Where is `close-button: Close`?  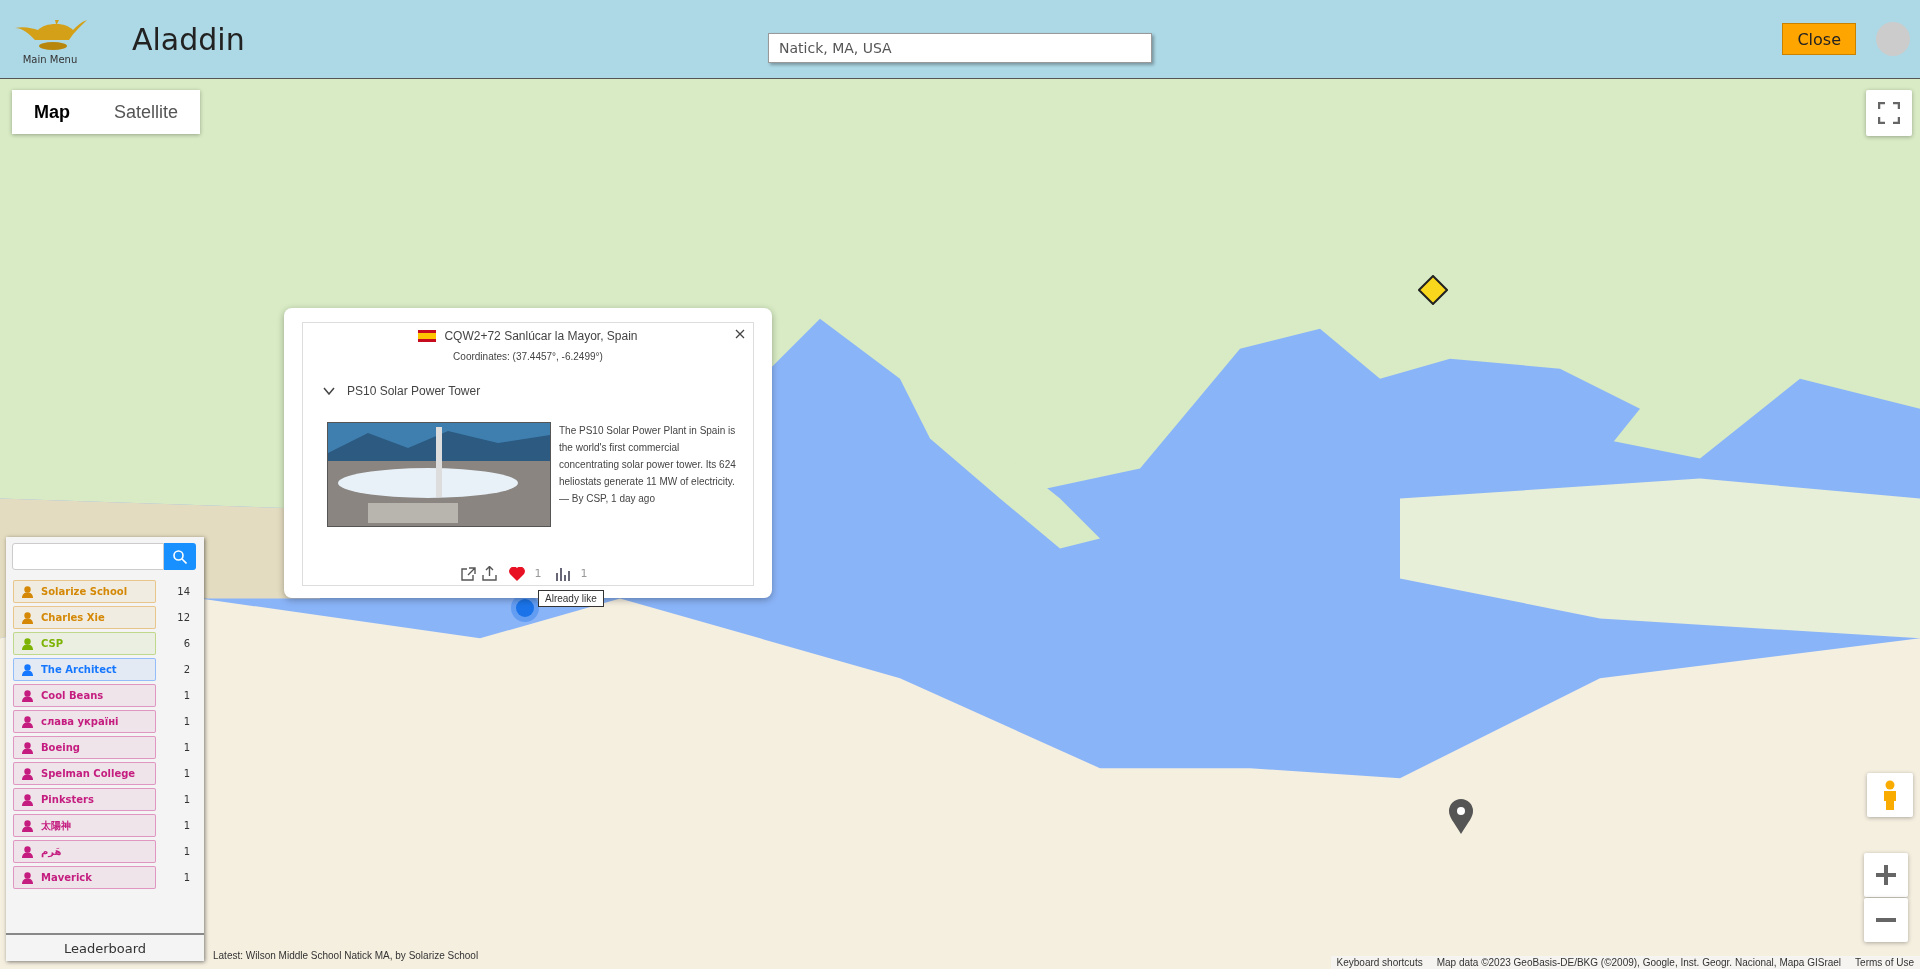
close-button: Close is located at coordinates (1819, 39).